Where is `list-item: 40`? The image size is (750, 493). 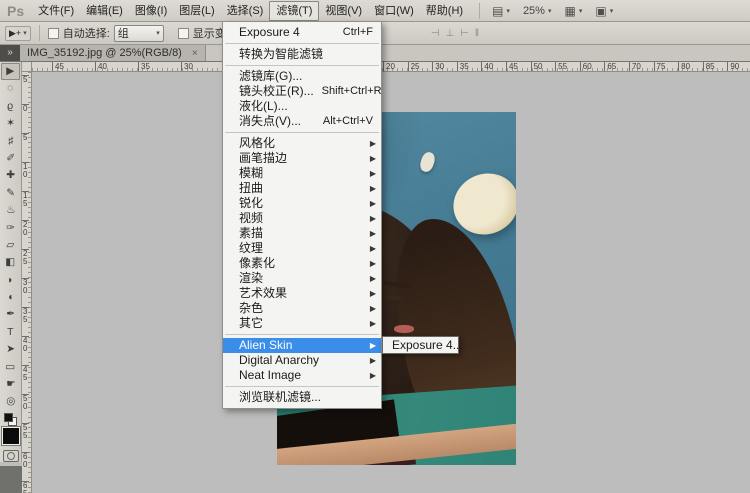 list-item: 40 is located at coordinates (493, 66).